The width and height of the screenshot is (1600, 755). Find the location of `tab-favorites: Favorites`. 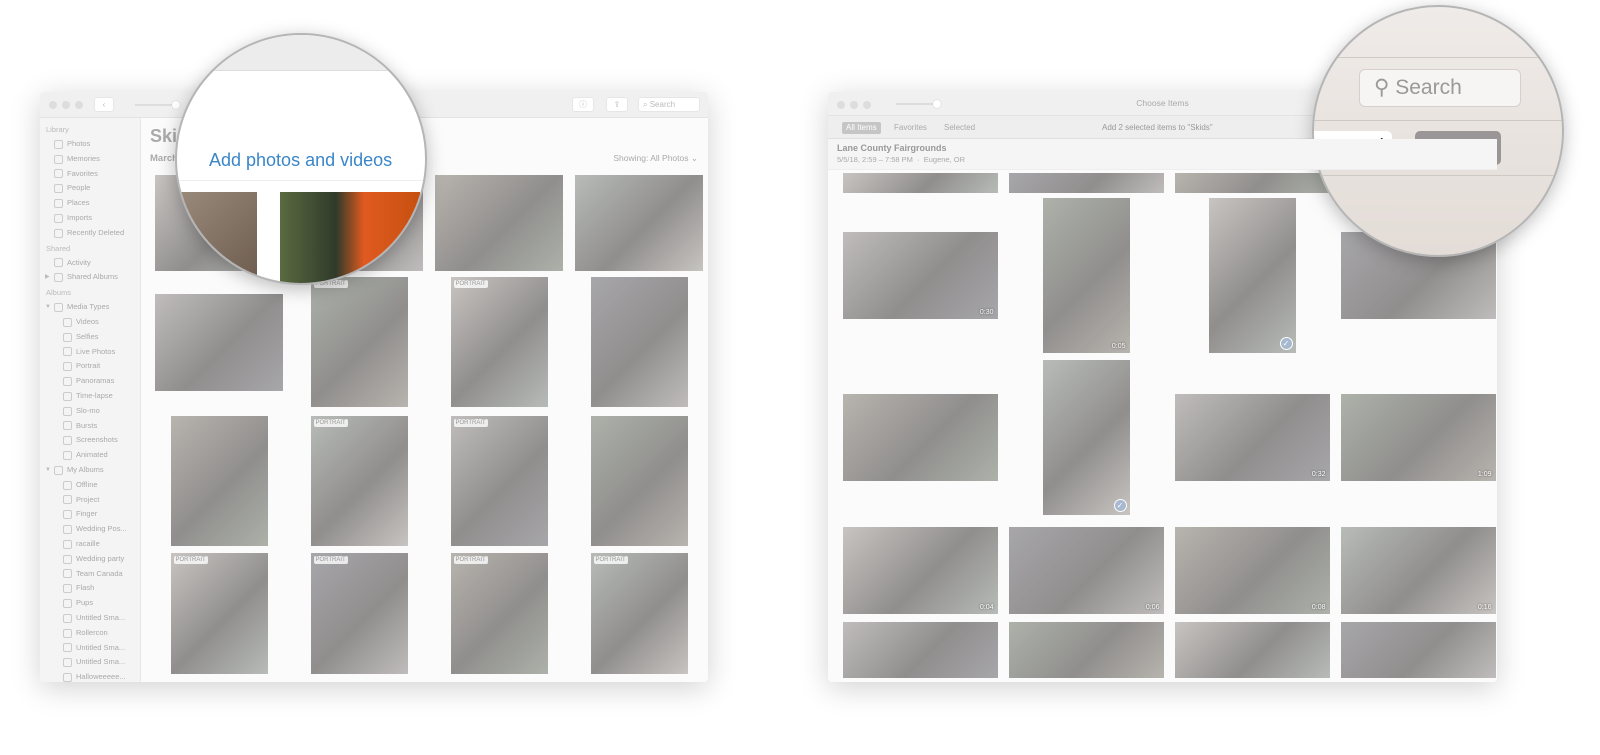

tab-favorites: Favorites is located at coordinates (910, 128).